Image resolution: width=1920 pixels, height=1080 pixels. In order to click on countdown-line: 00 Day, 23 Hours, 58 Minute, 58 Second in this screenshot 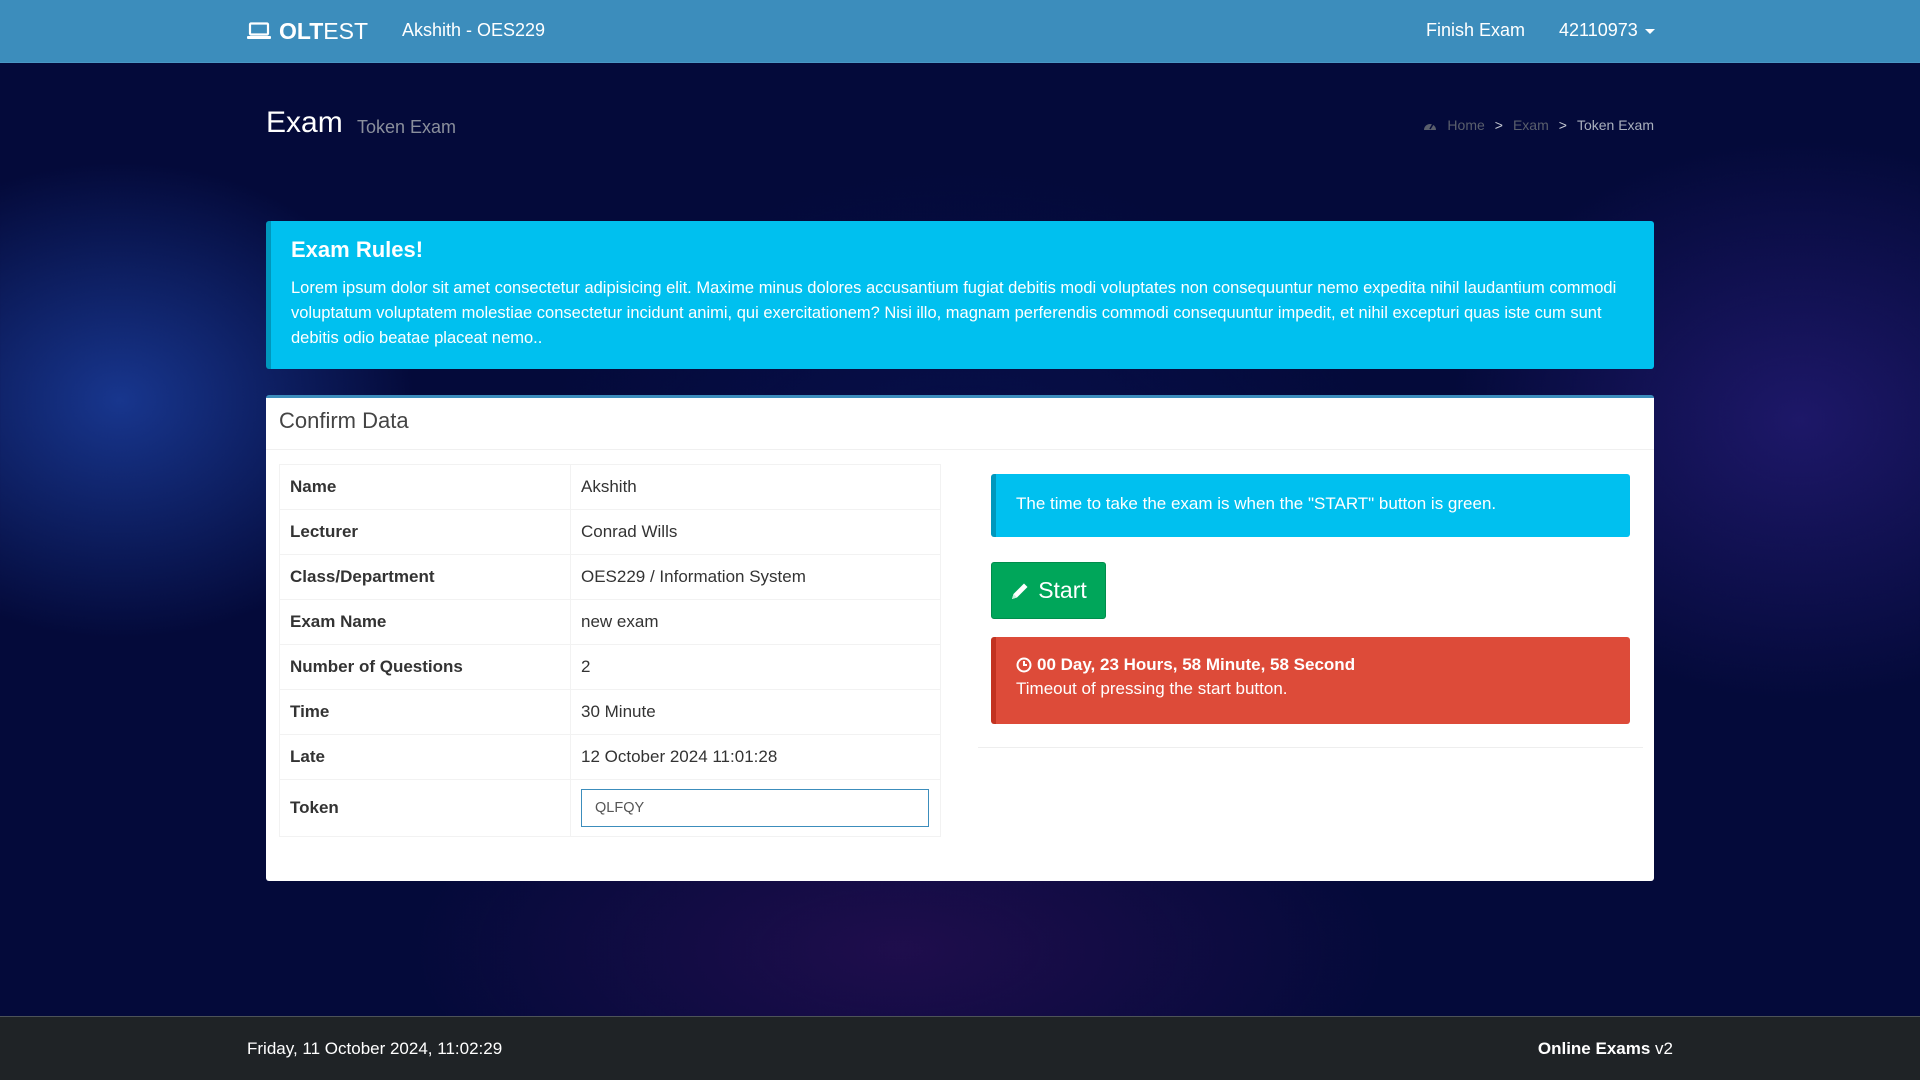, I will do `click(1313, 665)`.